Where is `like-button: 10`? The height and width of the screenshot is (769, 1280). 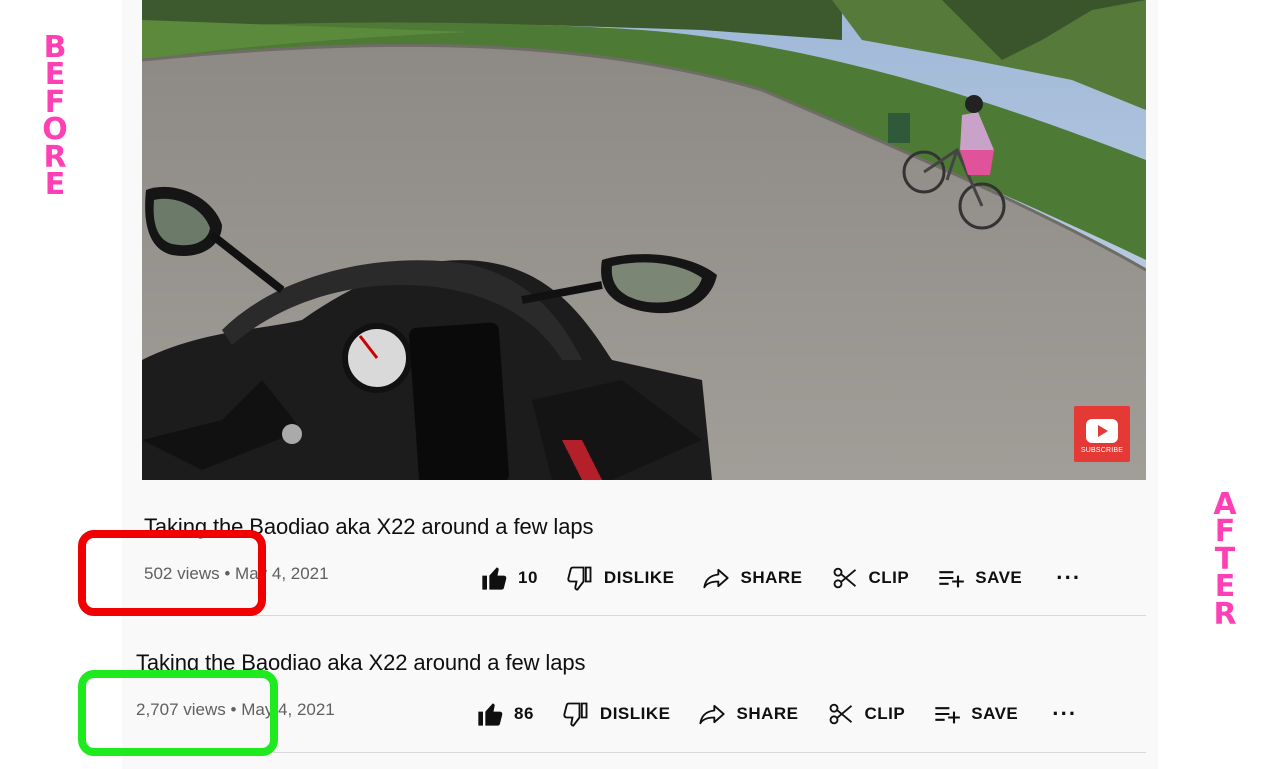
like-button: 10 is located at coordinates (509, 578).